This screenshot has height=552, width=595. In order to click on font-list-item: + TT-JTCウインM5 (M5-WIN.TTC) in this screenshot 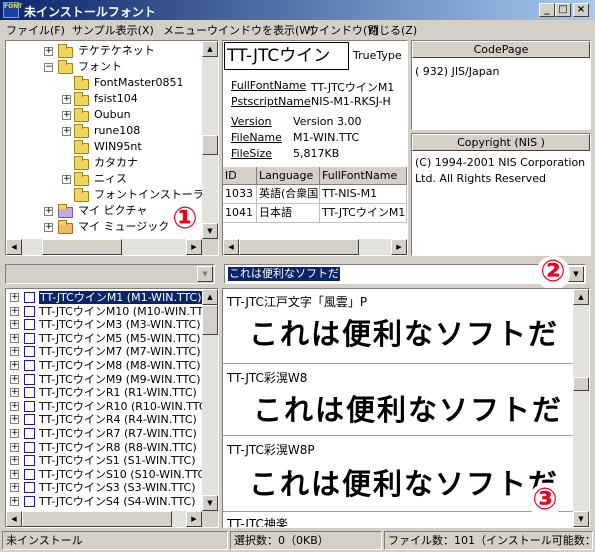, I will do `click(104, 338)`.